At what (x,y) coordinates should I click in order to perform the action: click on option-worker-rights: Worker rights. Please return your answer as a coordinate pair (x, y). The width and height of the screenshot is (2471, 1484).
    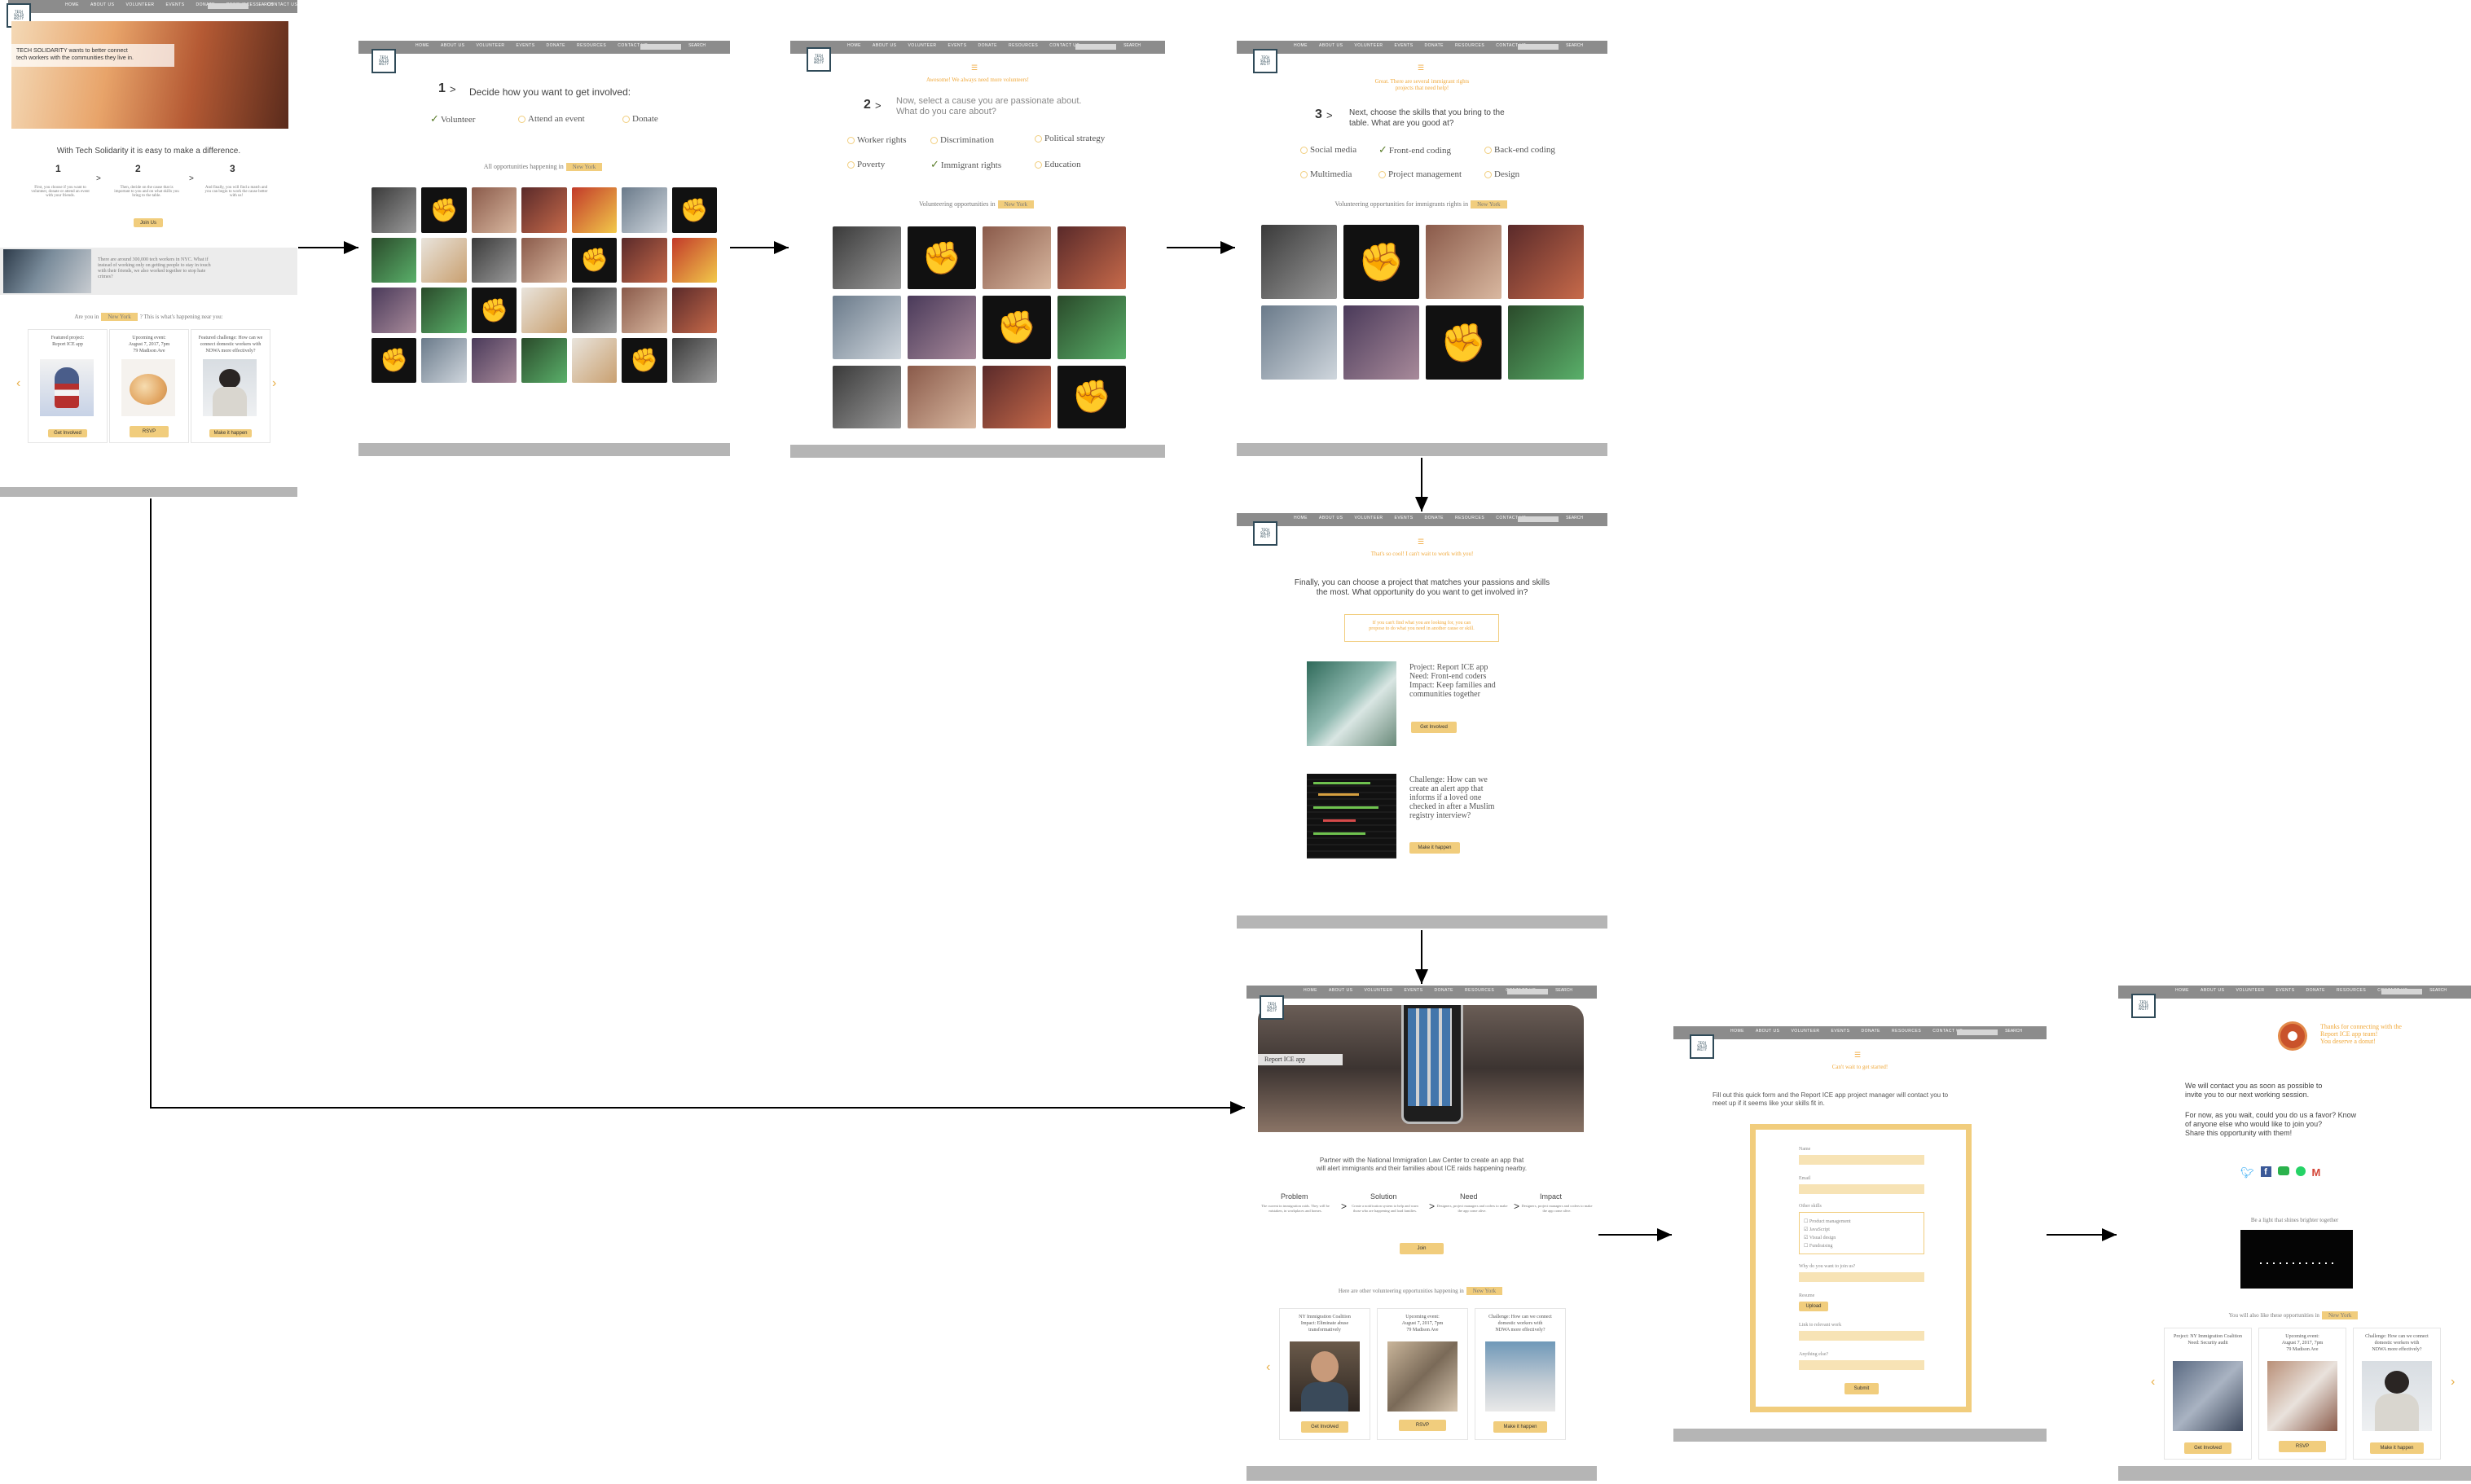
    Looking at the image, I should click on (877, 140).